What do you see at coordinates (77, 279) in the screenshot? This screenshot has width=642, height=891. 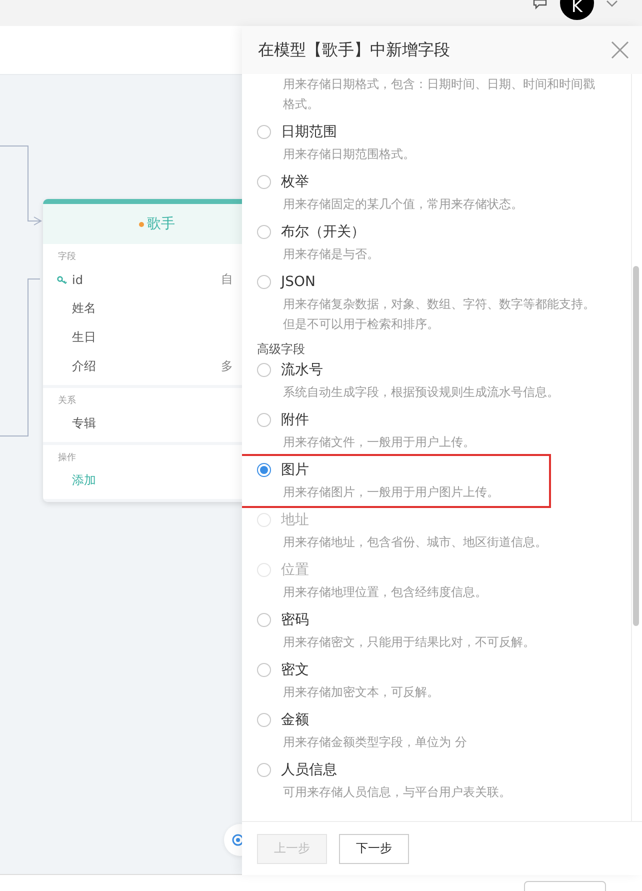 I see `field-name: id` at bounding box center [77, 279].